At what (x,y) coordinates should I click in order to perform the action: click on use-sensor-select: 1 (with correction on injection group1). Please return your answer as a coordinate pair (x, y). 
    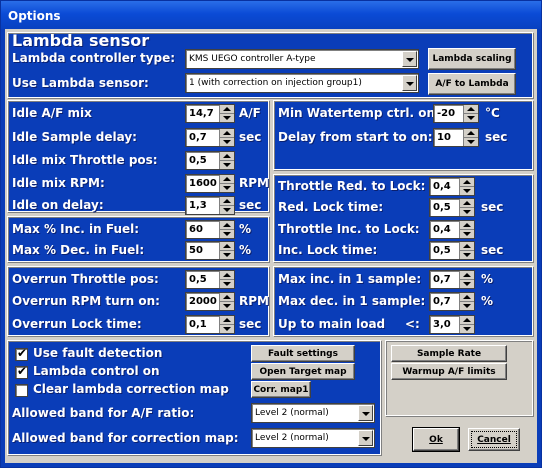
    Looking at the image, I should click on (302, 83).